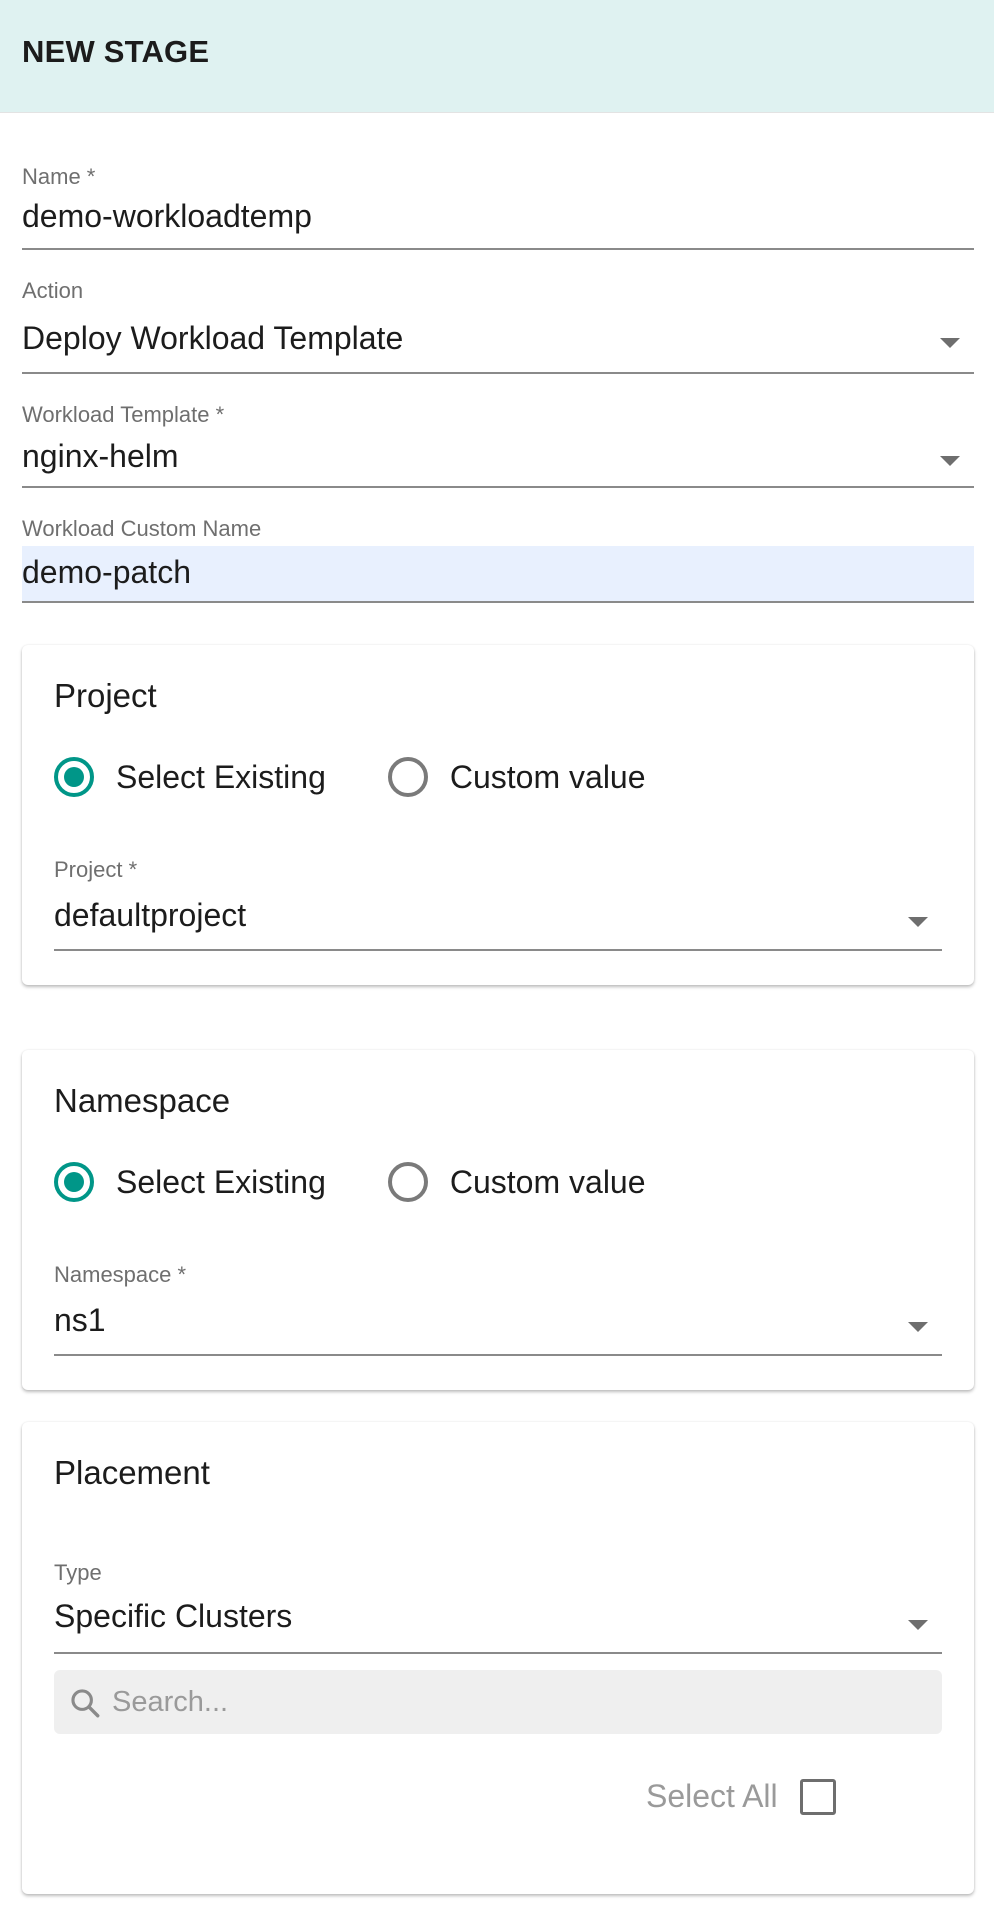 The height and width of the screenshot is (1908, 994). What do you see at coordinates (498, 905) in the screenshot?
I see `project-select: Project * defaultproject` at bounding box center [498, 905].